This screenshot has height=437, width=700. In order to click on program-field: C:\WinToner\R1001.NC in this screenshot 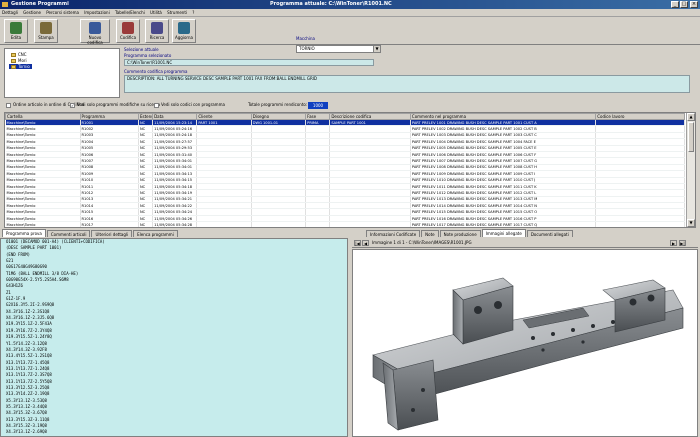, I will do `click(249, 62)`.